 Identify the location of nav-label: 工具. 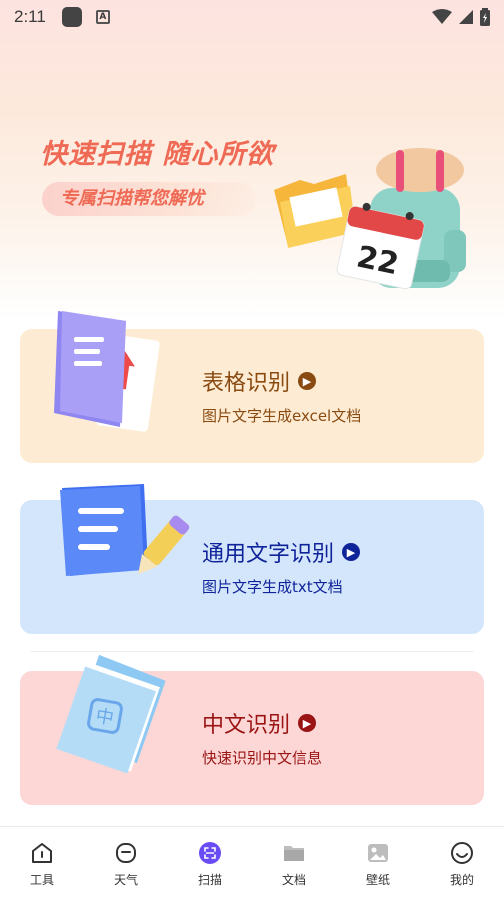
(41, 880).